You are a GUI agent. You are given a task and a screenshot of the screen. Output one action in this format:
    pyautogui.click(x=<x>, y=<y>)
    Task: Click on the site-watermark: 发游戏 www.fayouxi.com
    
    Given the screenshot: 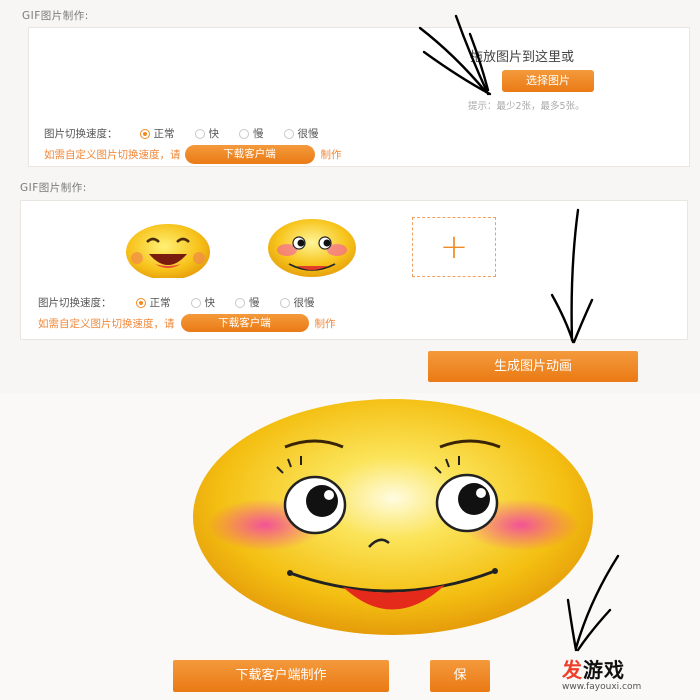 What is the action you would take?
    pyautogui.click(x=620, y=675)
    